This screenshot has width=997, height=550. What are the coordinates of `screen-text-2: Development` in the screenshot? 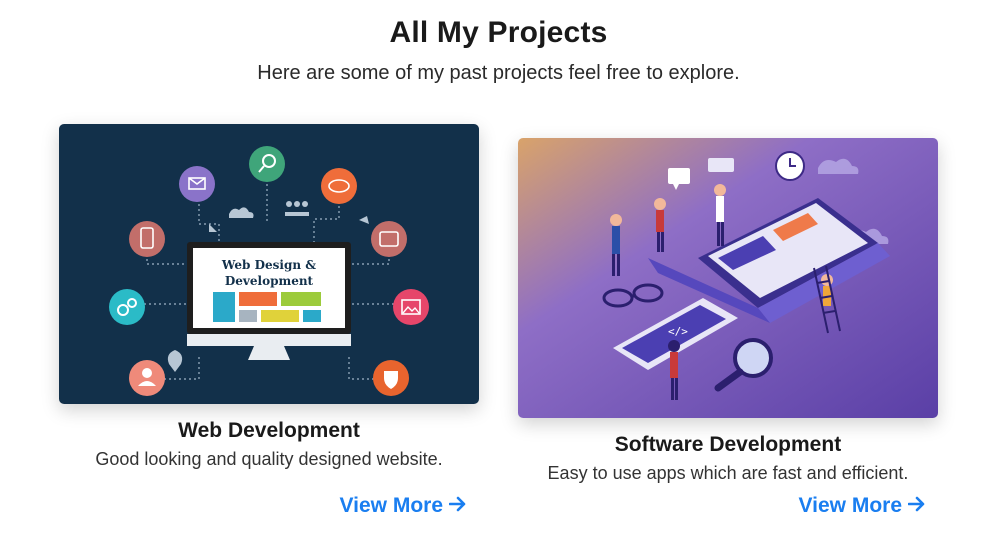 It's located at (269, 281).